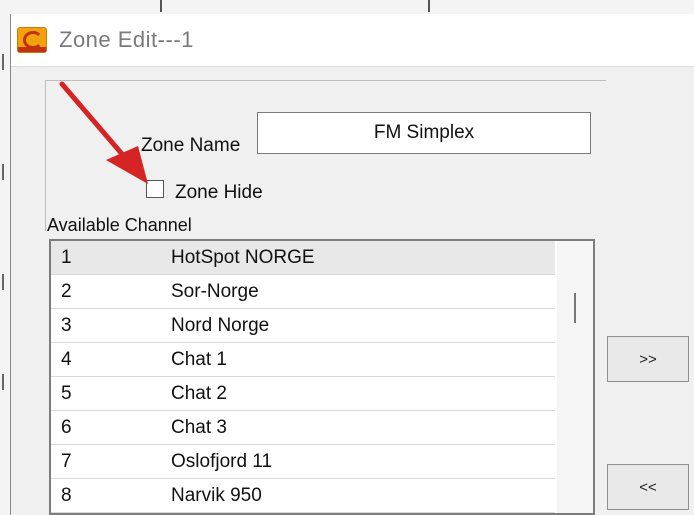  What do you see at coordinates (424, 133) in the screenshot?
I see `zone-name-input` at bounding box center [424, 133].